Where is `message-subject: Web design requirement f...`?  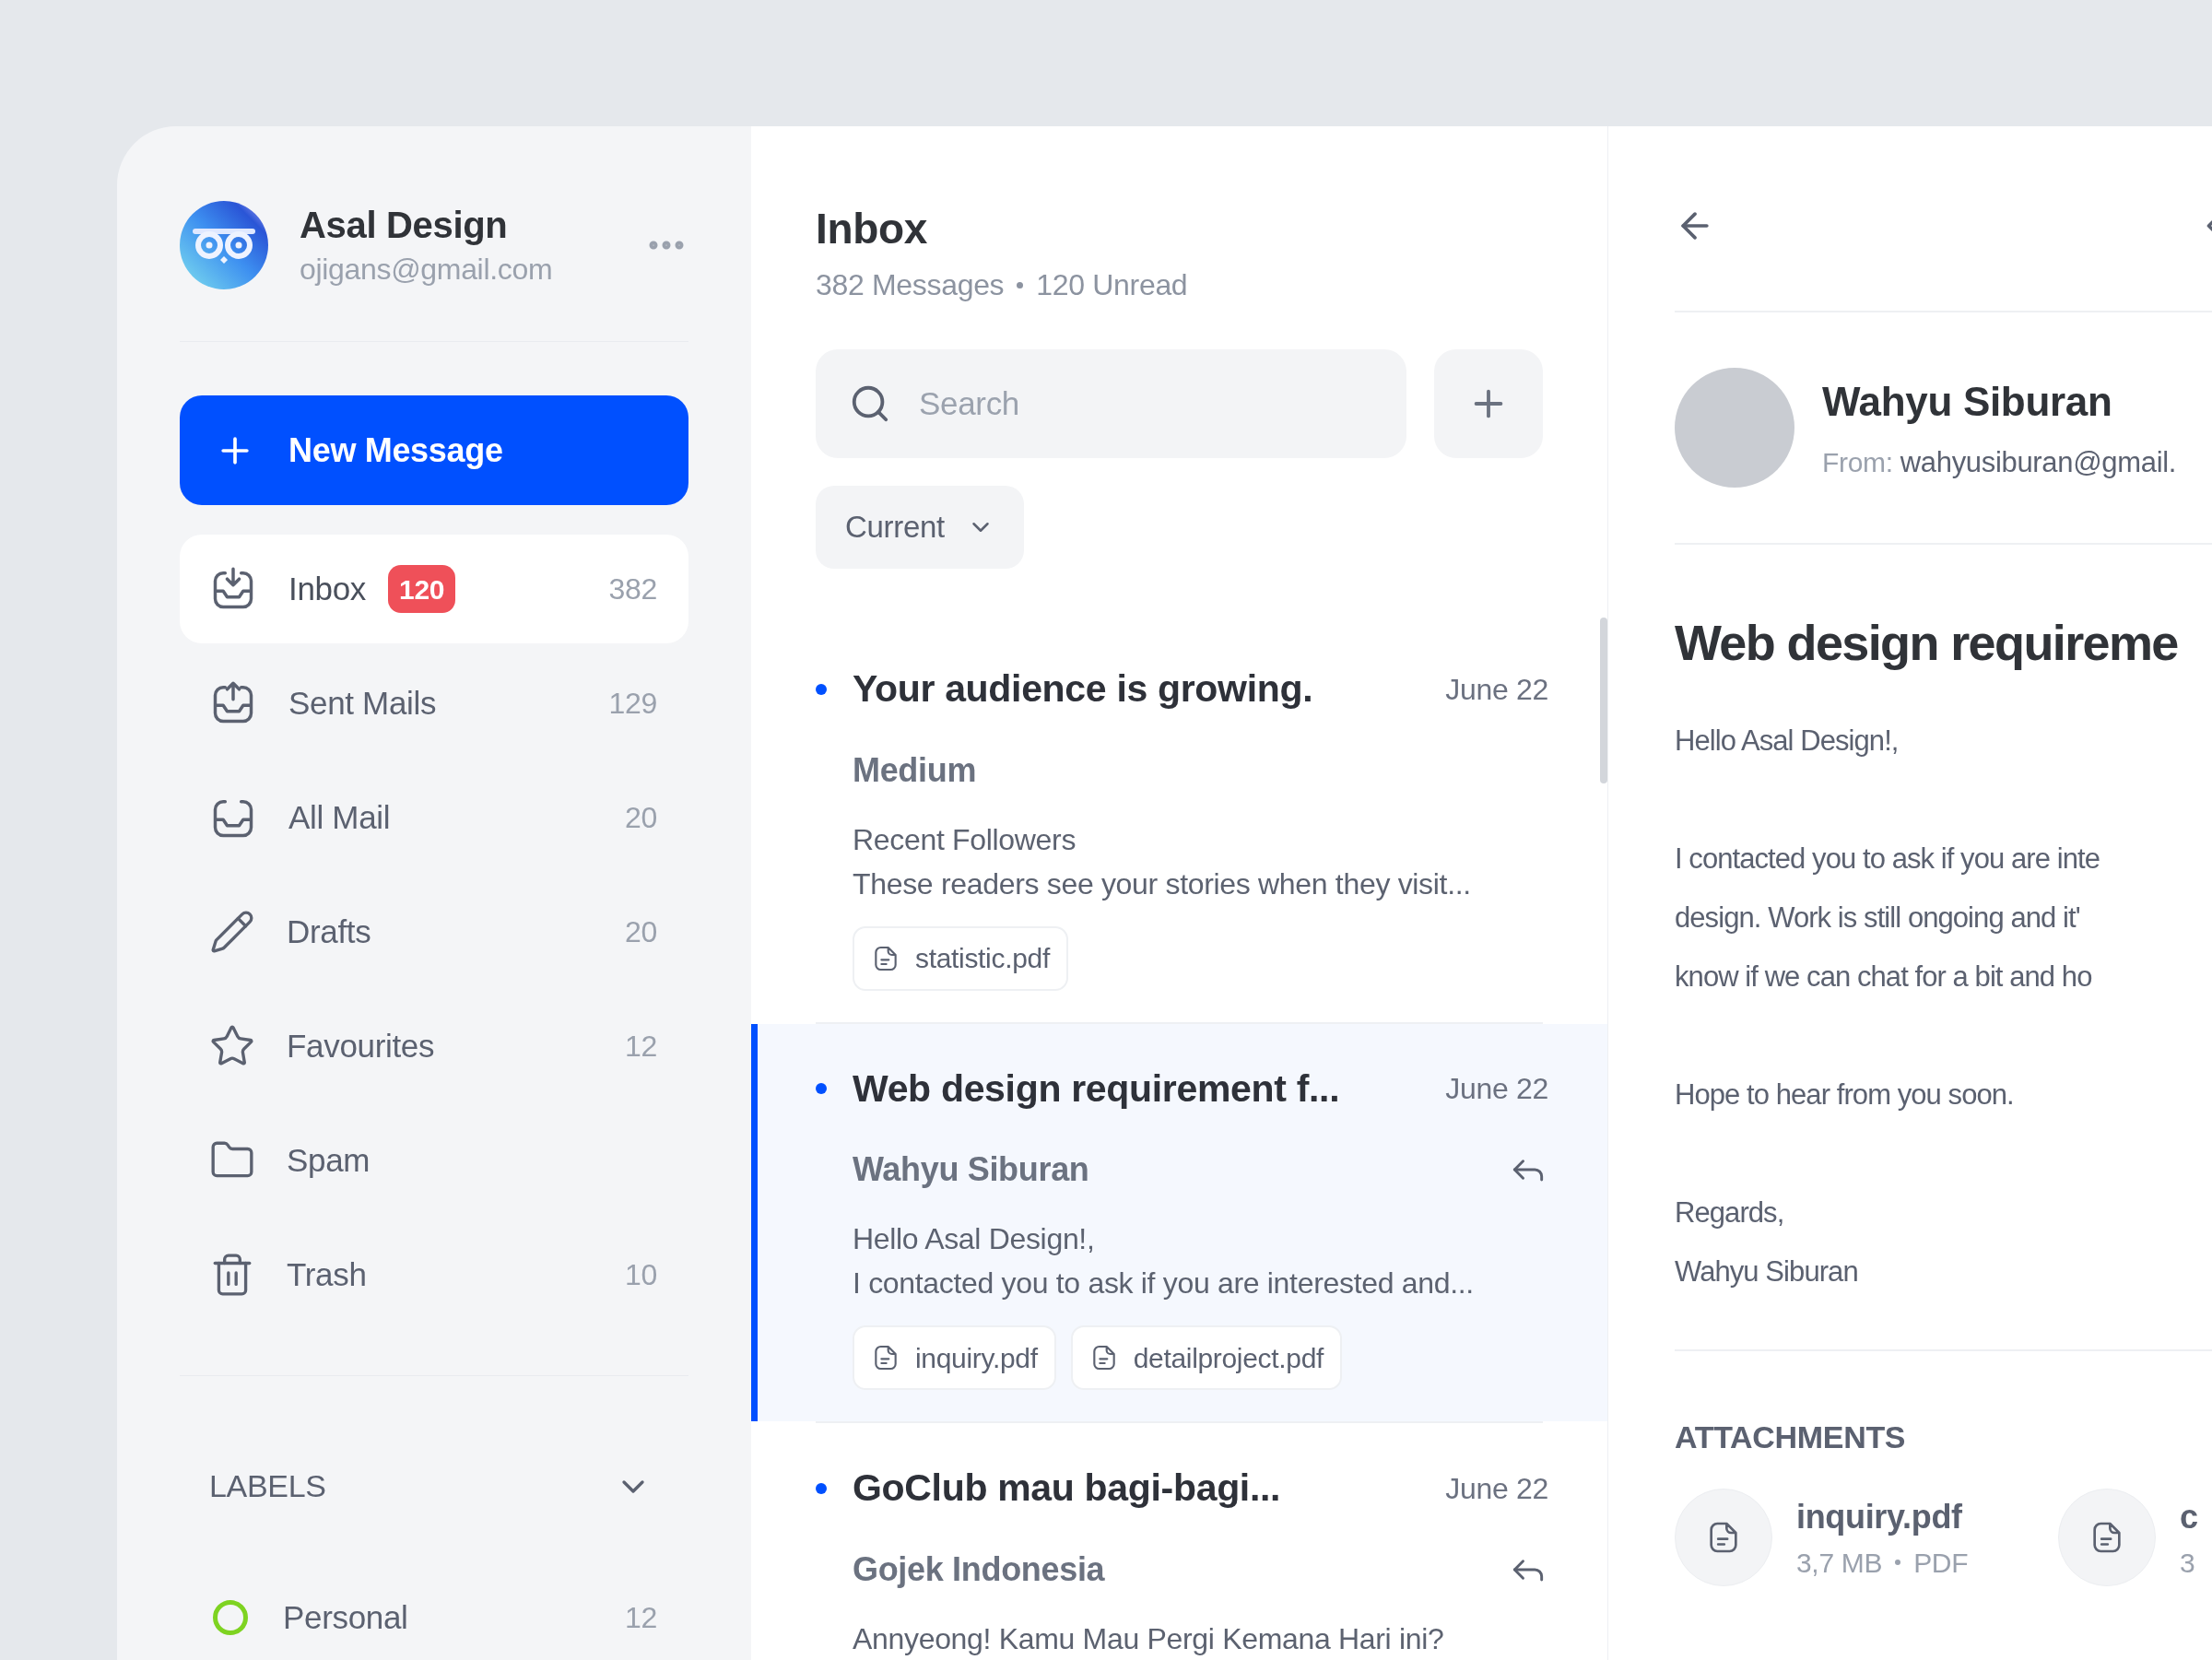 message-subject: Web design requirement f... is located at coordinates (1096, 1088).